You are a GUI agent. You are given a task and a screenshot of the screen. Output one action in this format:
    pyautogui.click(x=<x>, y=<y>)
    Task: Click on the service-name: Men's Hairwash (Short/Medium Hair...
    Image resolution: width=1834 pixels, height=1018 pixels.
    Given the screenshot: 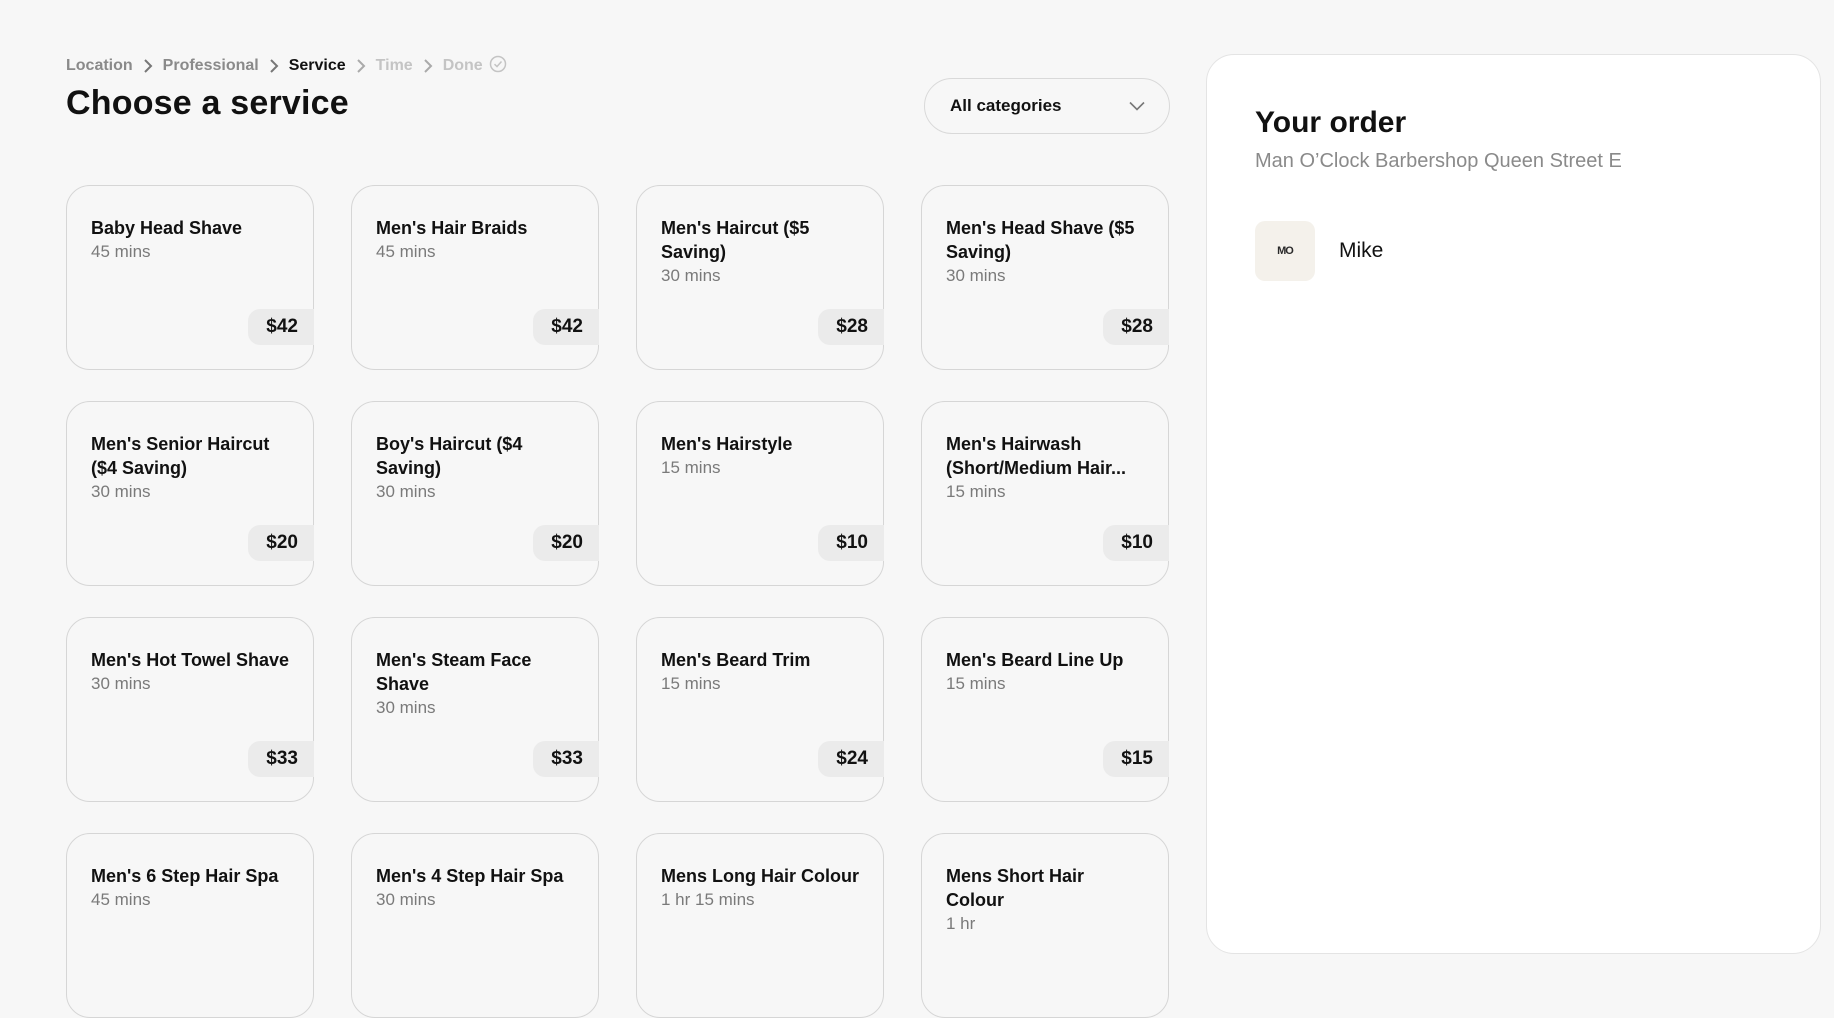 What is the action you would take?
    pyautogui.click(x=1036, y=456)
    